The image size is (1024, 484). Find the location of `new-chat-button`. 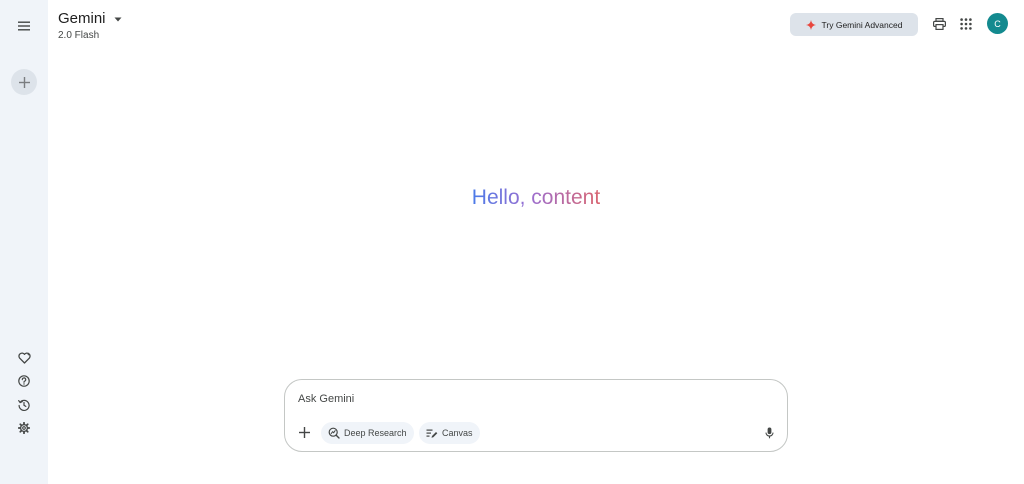

new-chat-button is located at coordinates (24, 82).